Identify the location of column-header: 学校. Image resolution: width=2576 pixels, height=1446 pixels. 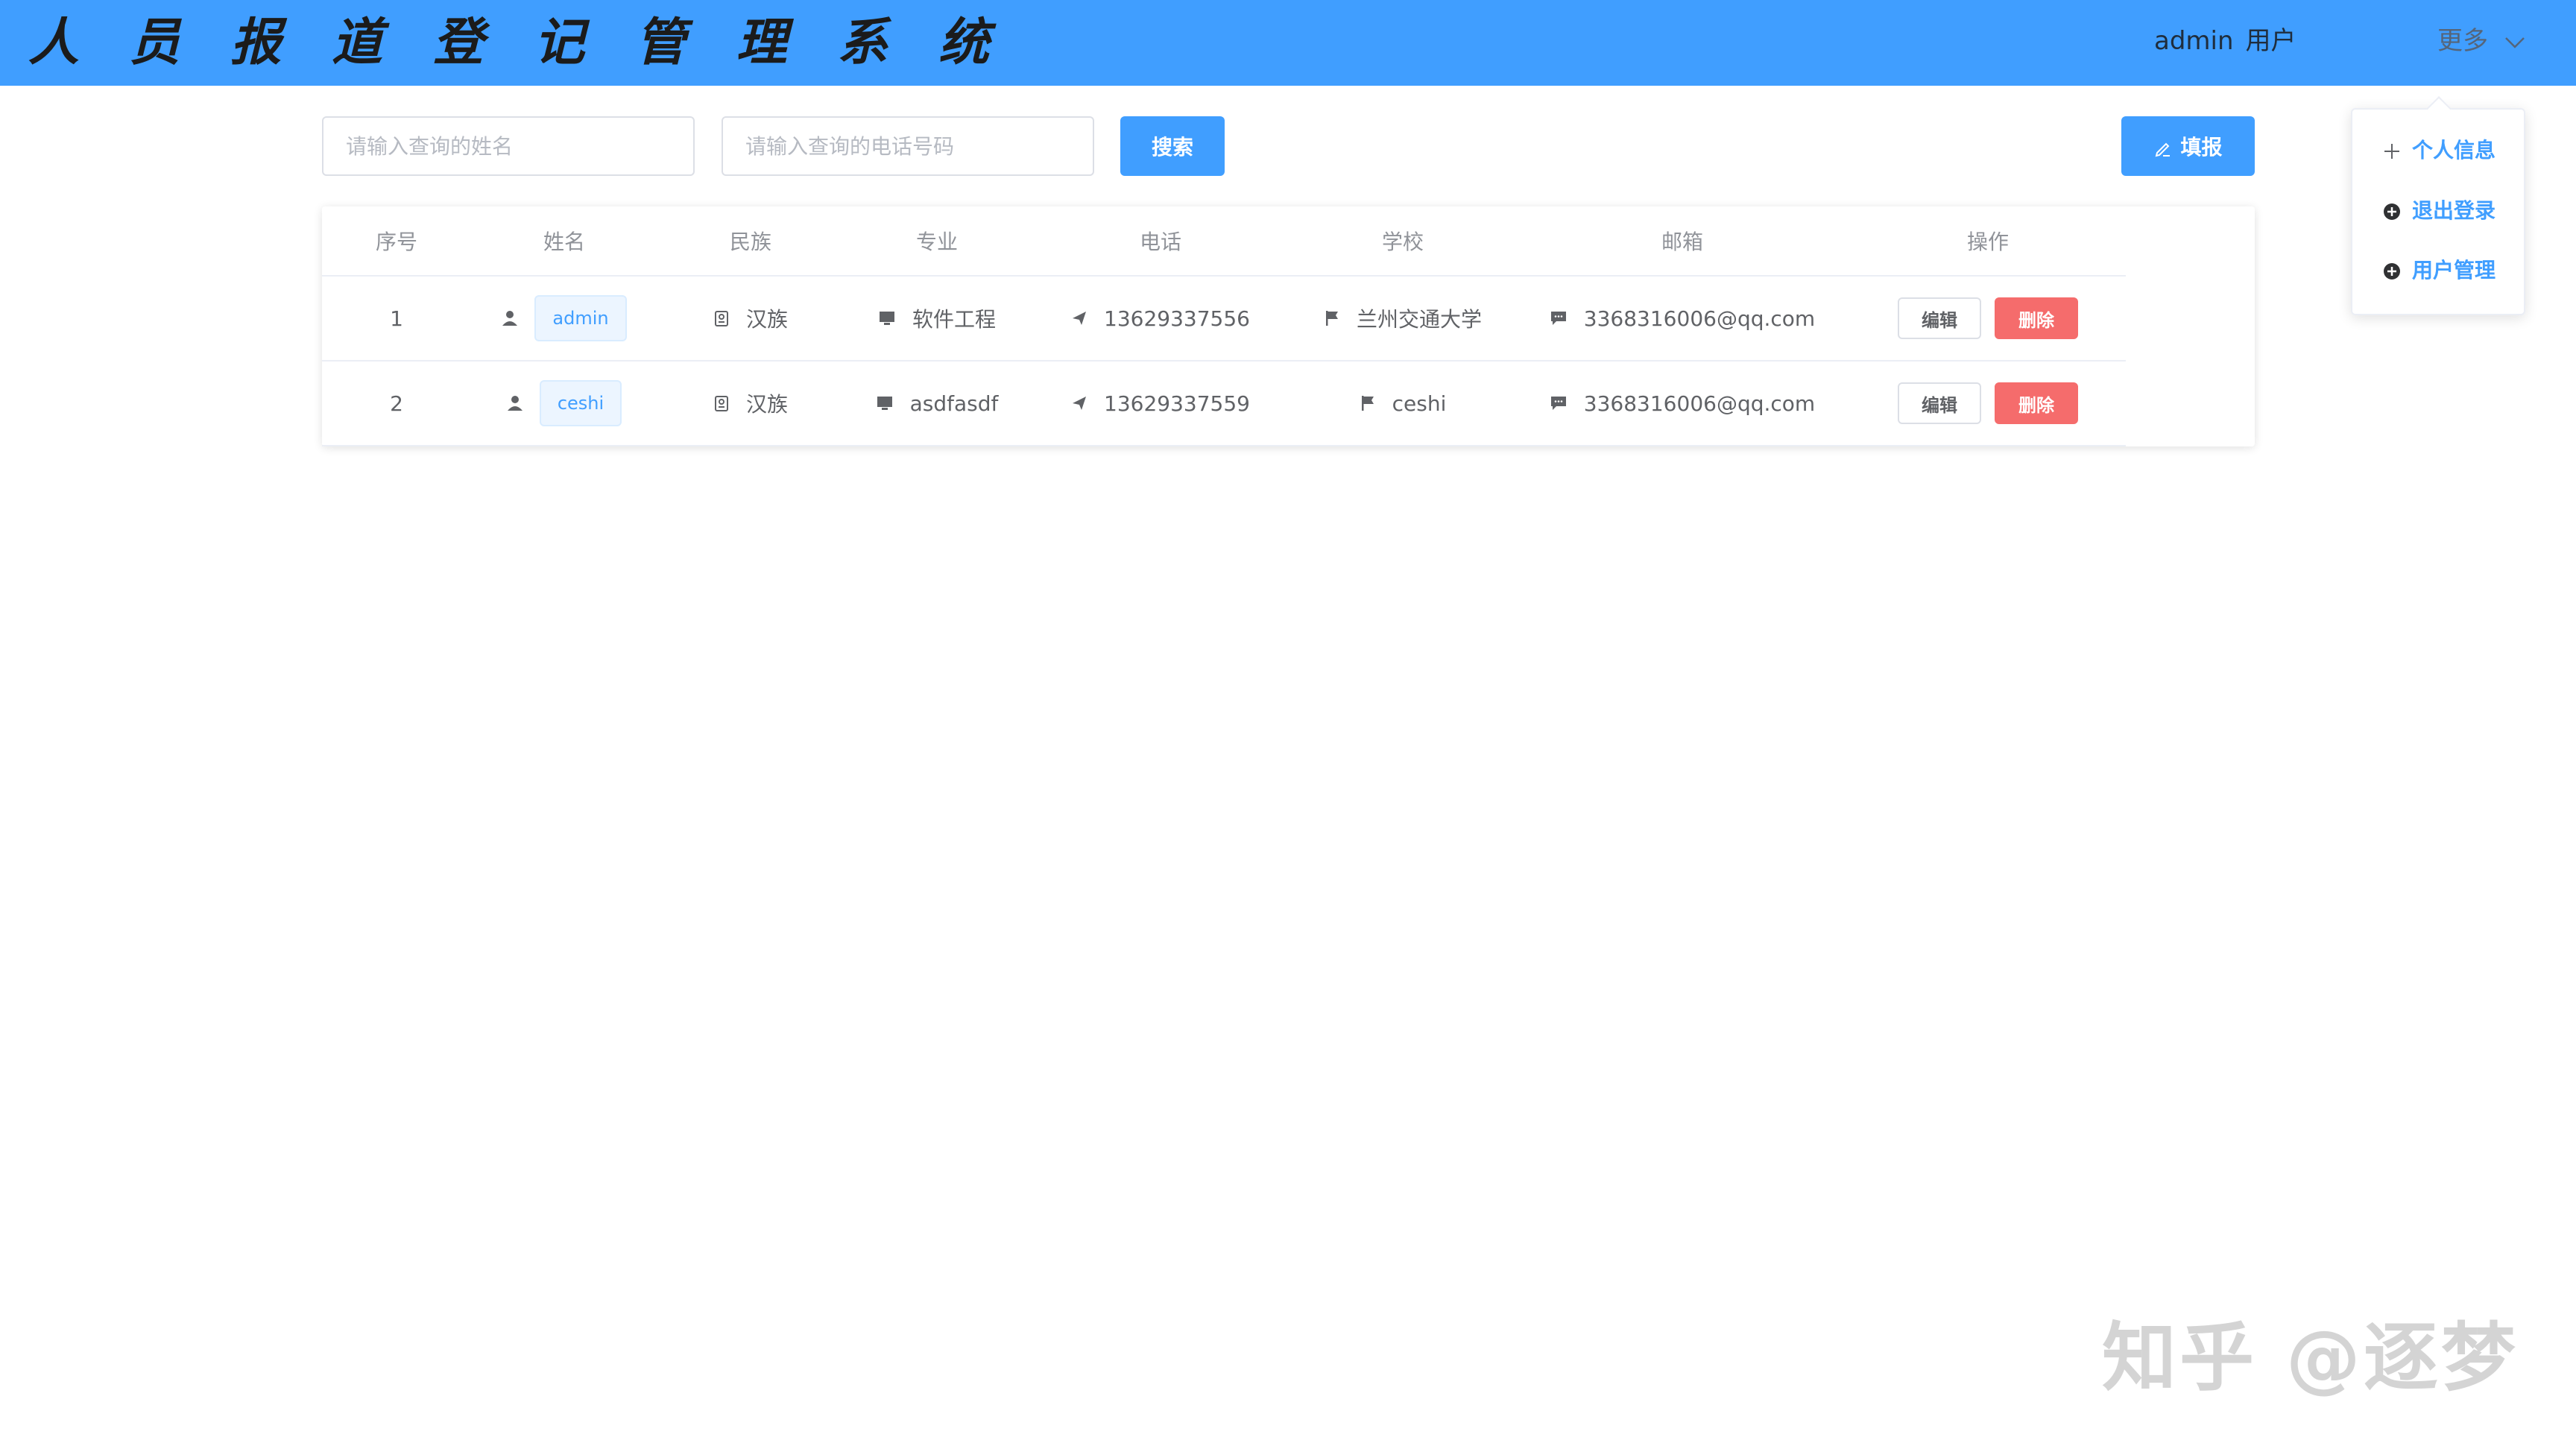
(1402, 242).